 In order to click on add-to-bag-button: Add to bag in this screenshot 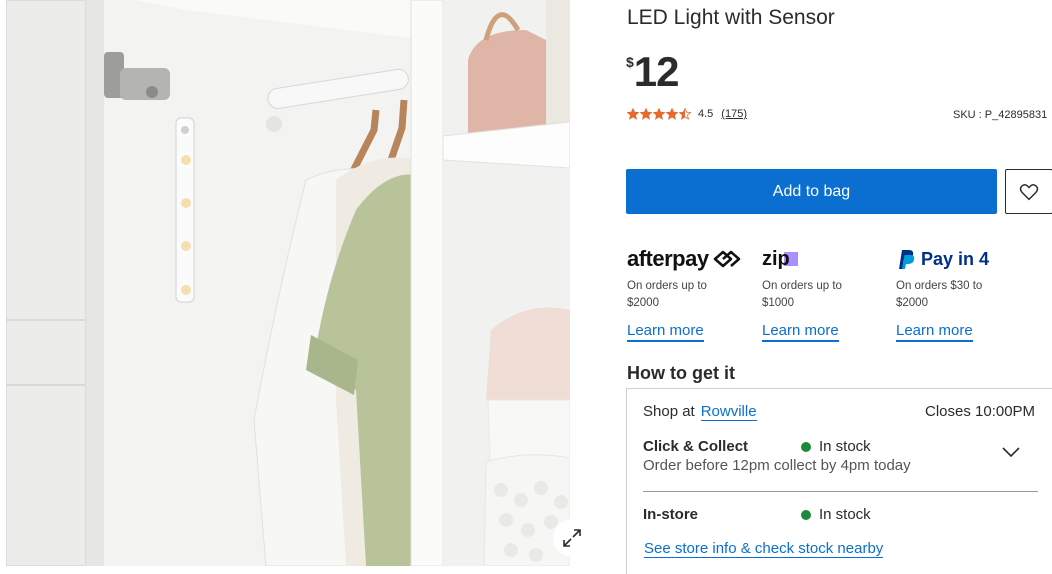, I will do `click(811, 191)`.